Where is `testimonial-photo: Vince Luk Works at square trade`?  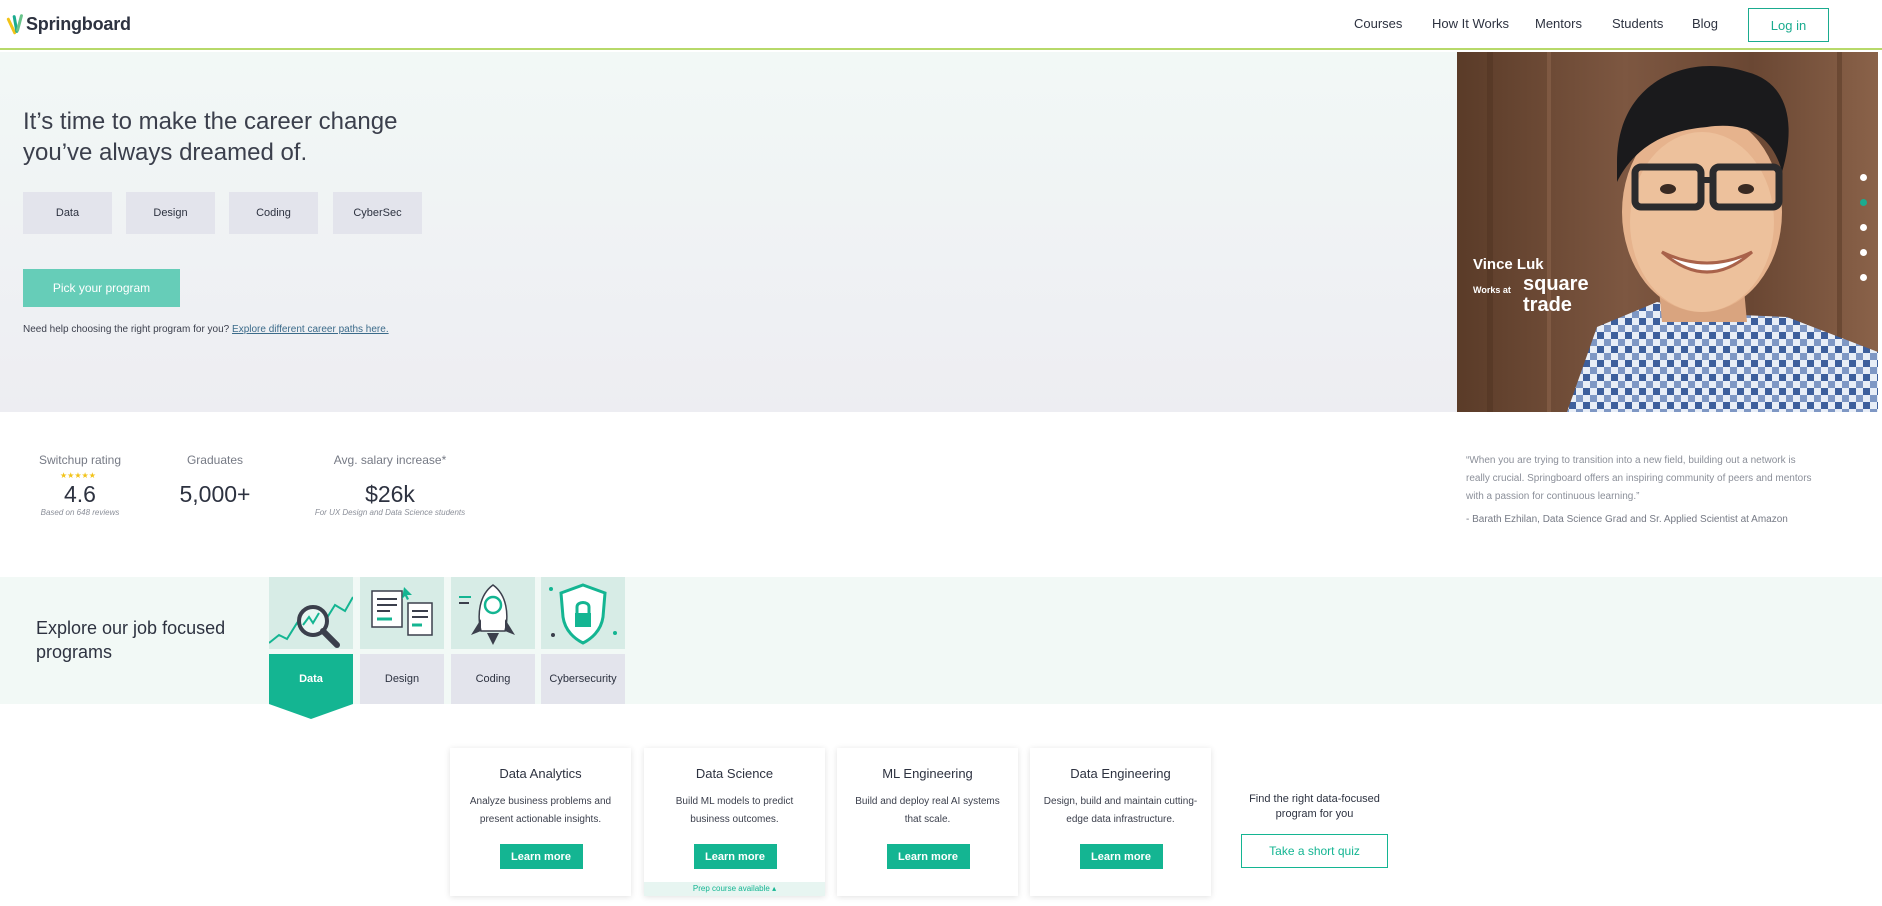 testimonial-photo: Vince Luk Works at square trade is located at coordinates (1667, 232).